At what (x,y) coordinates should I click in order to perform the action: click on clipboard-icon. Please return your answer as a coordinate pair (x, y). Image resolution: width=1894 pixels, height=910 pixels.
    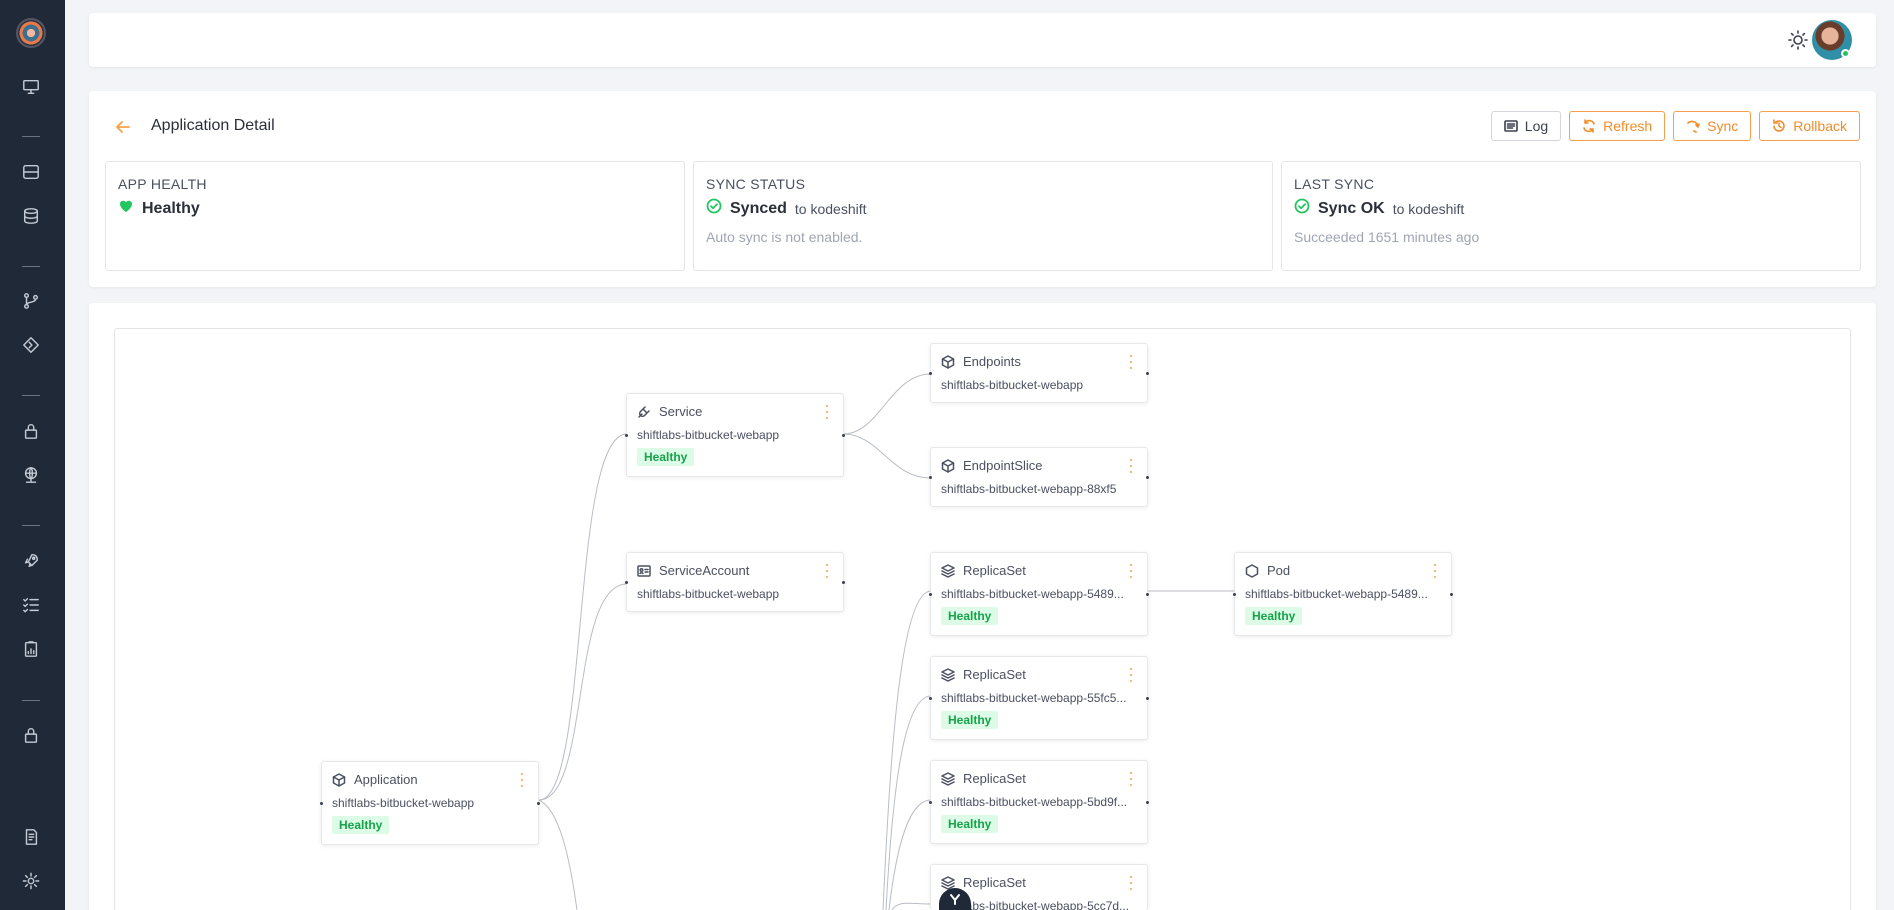
    Looking at the image, I should click on (31, 649).